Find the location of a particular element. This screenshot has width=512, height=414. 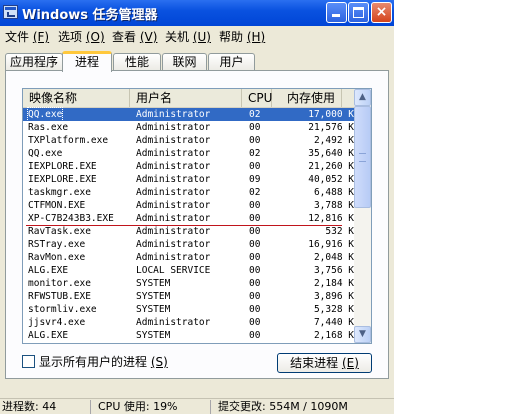

tab-users: 用户 is located at coordinates (231, 61).